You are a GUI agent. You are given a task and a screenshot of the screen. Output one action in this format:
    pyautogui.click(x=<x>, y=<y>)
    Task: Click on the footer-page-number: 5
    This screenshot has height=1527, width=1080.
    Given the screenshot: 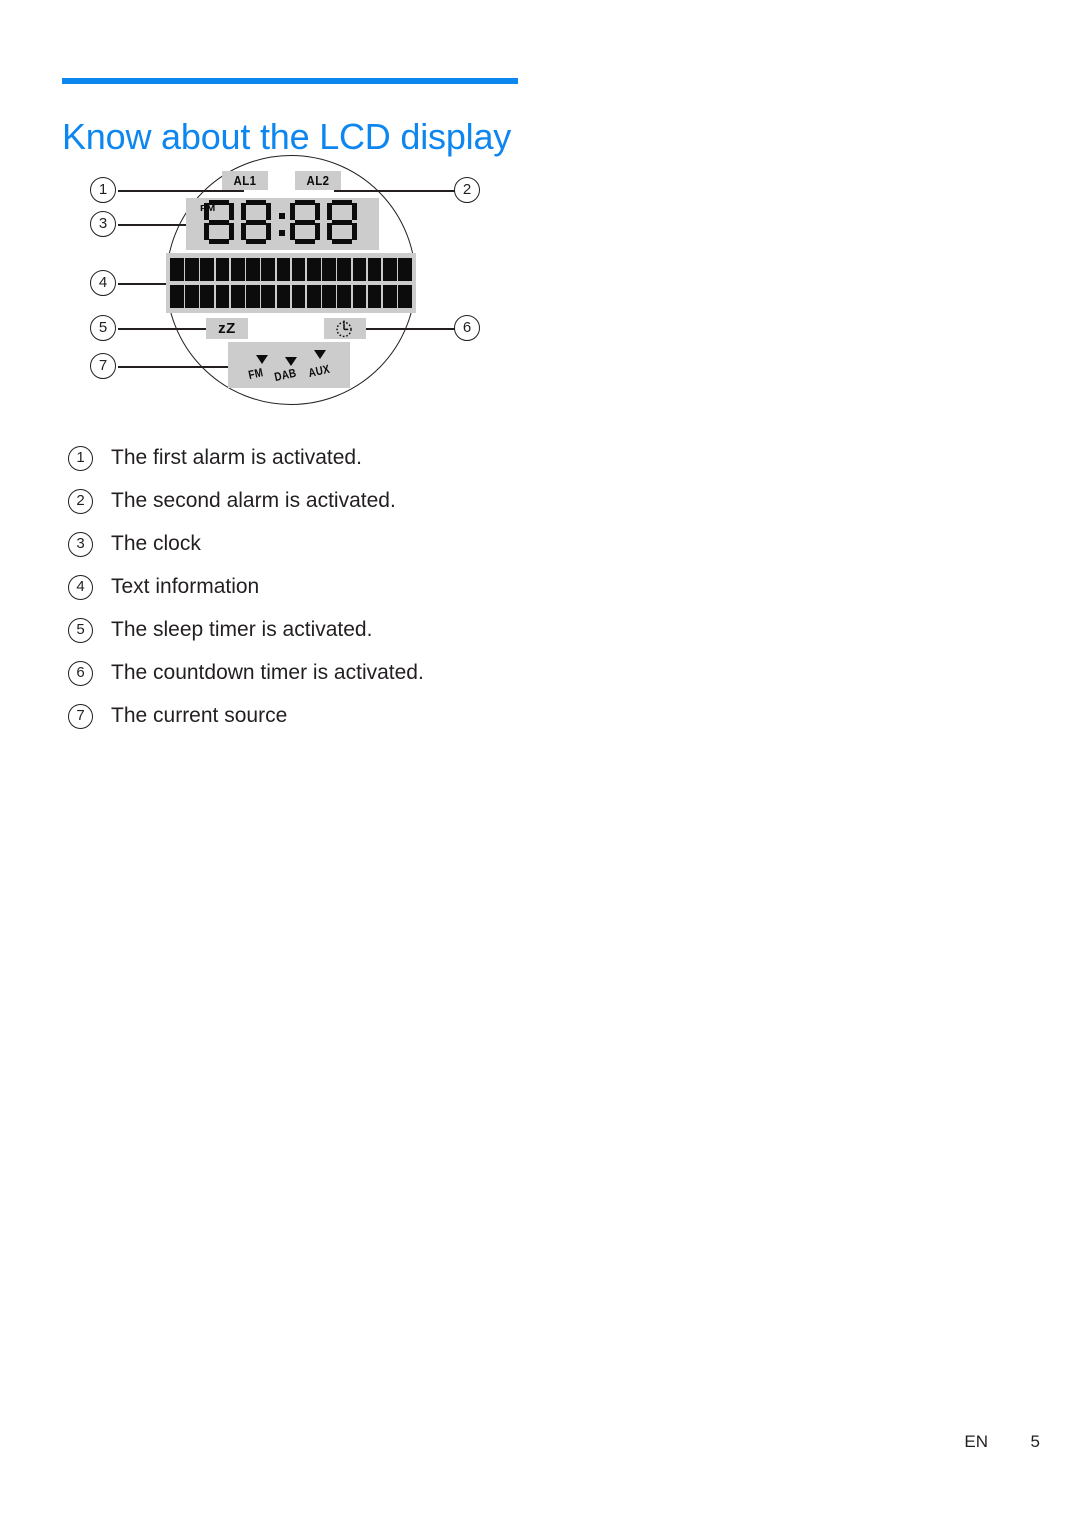 What is the action you would take?
    pyautogui.click(x=1035, y=1441)
    